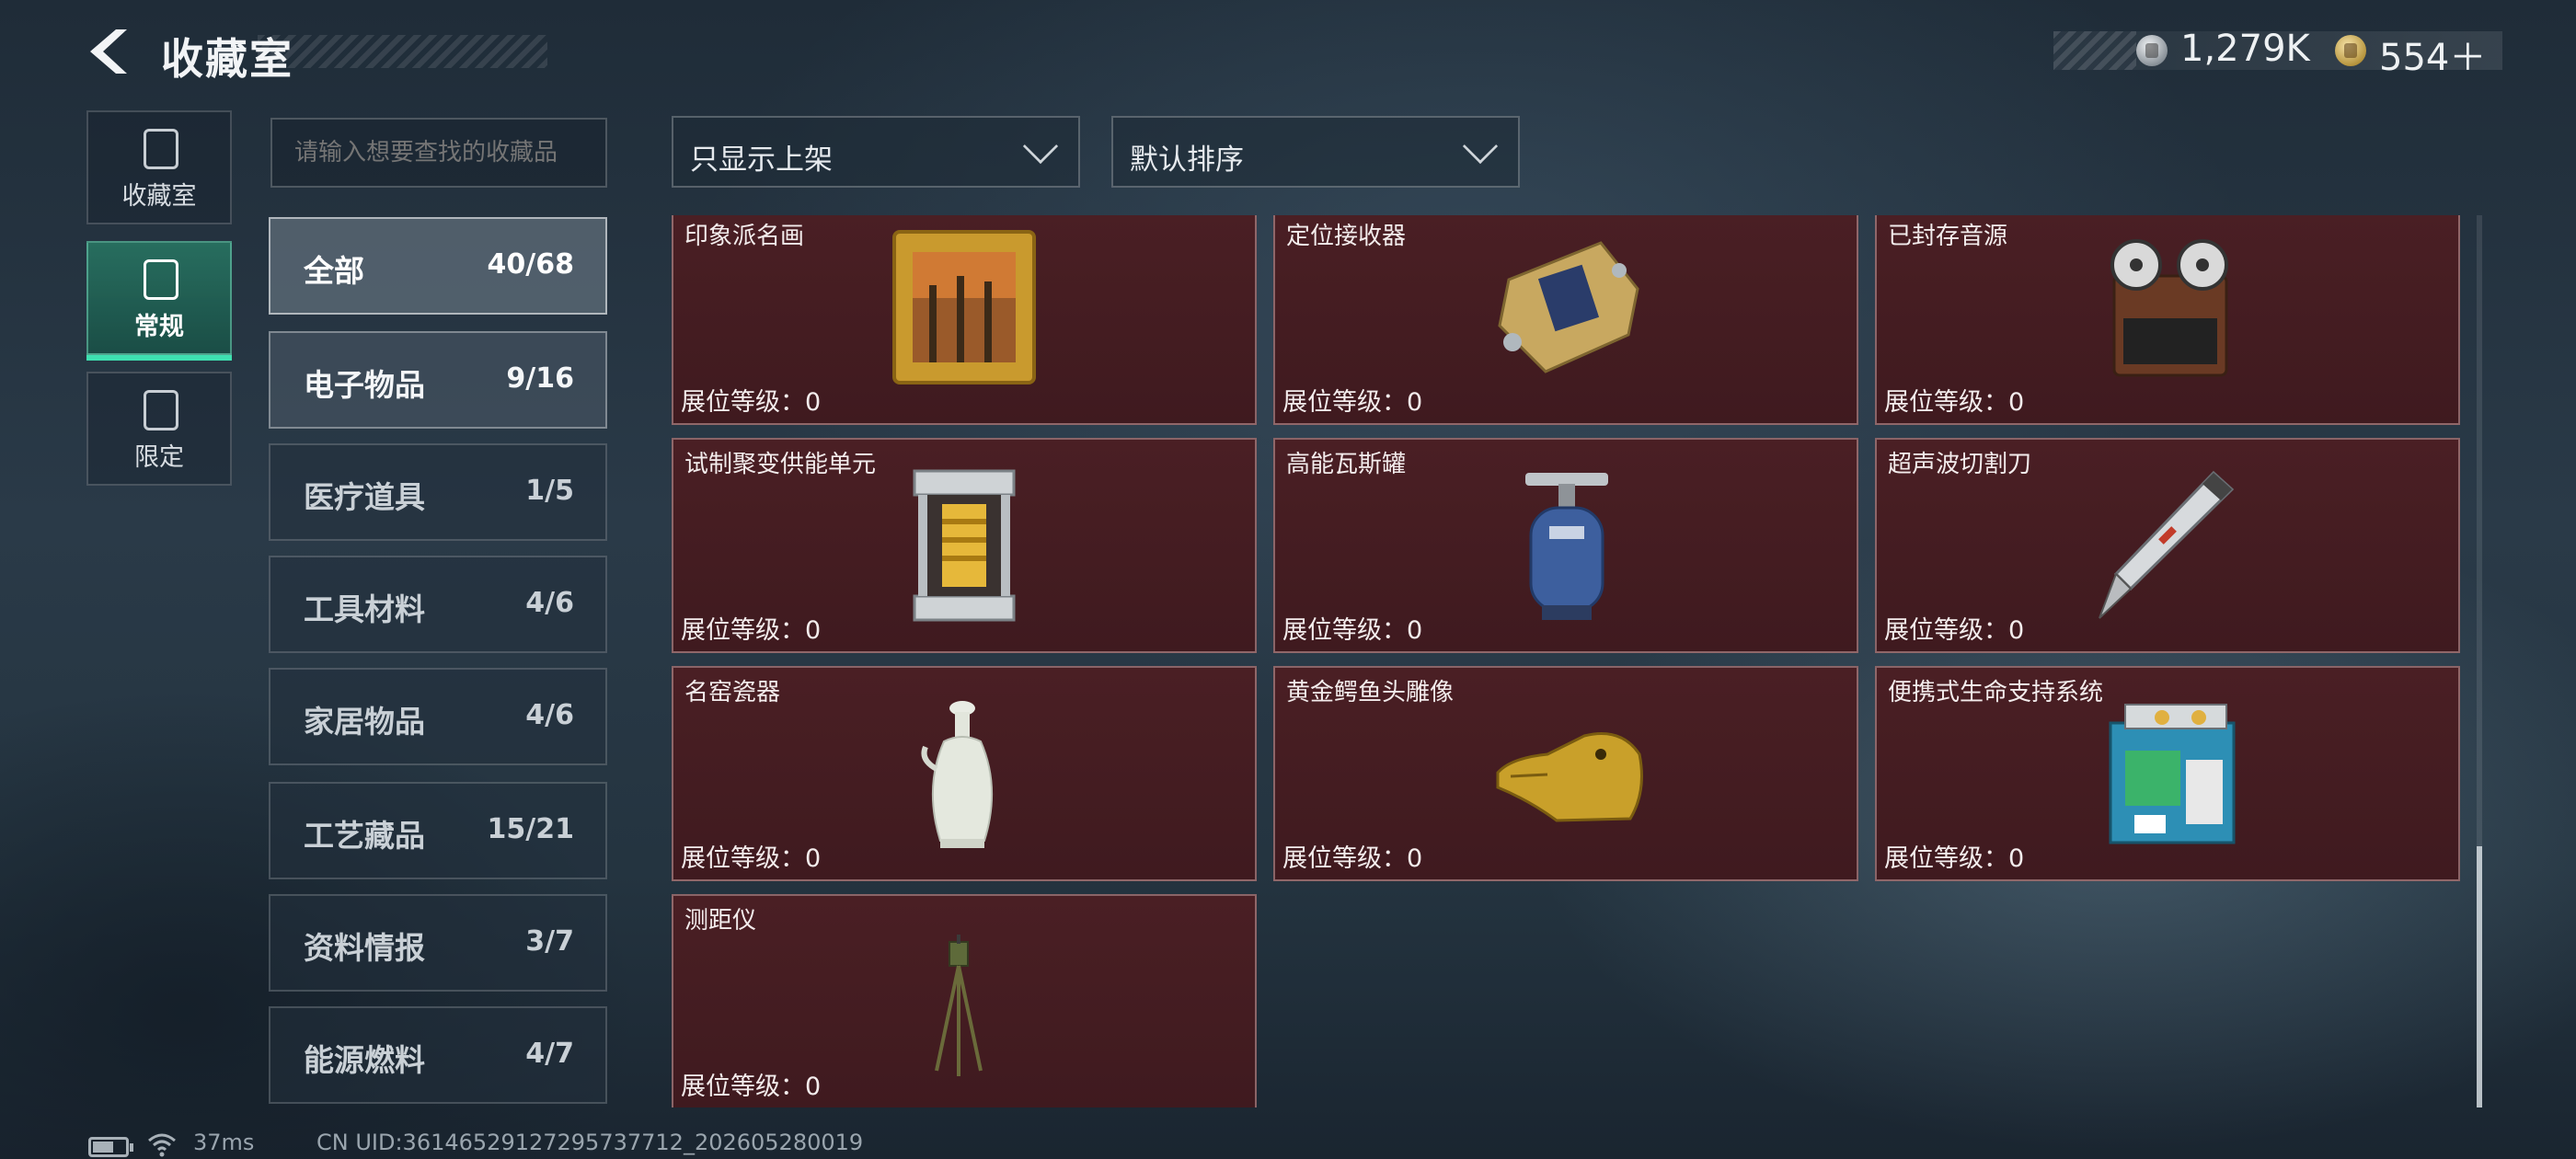 Image resolution: width=2576 pixels, height=1159 pixels. I want to click on regular-icon, so click(161, 279).